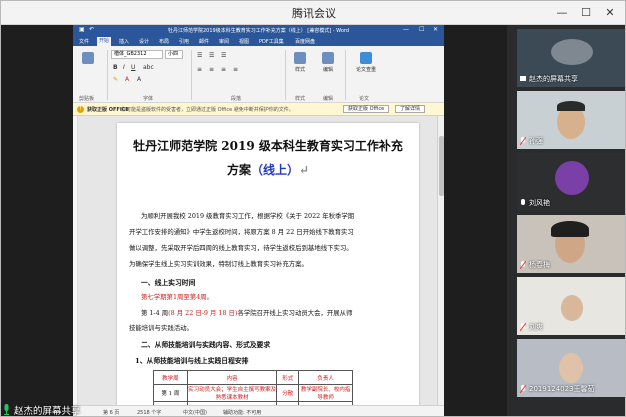  I want to click on participant-name: 孙强, so click(536, 141).